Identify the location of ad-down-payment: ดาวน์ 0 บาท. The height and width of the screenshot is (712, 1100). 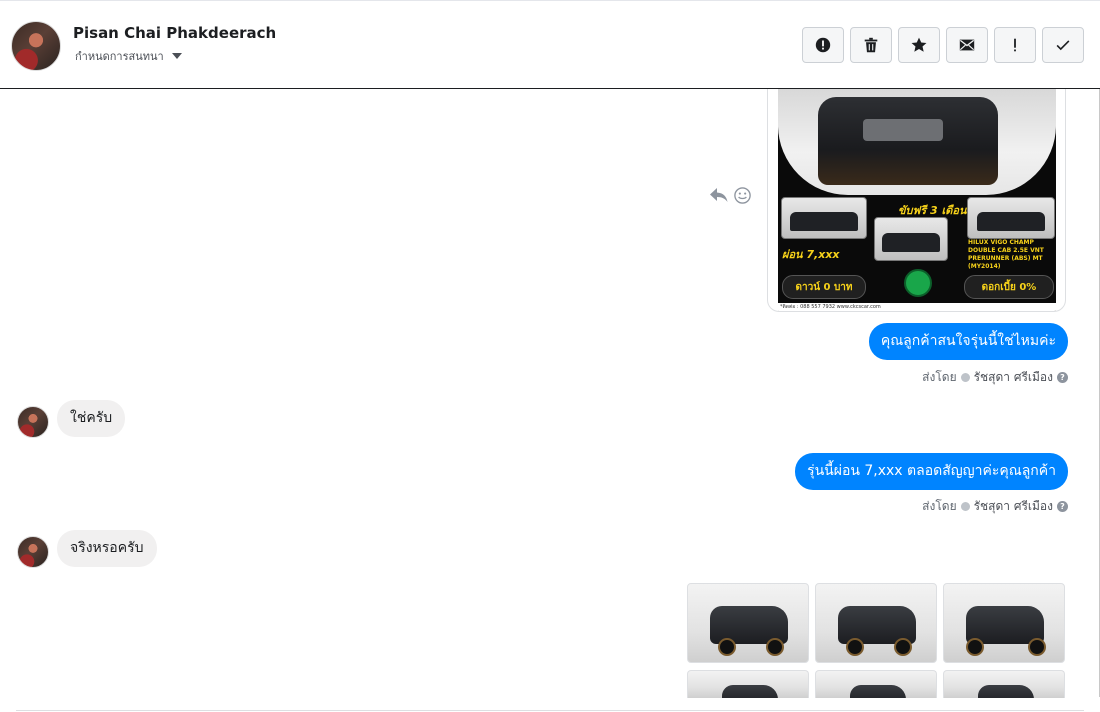
(824, 287).